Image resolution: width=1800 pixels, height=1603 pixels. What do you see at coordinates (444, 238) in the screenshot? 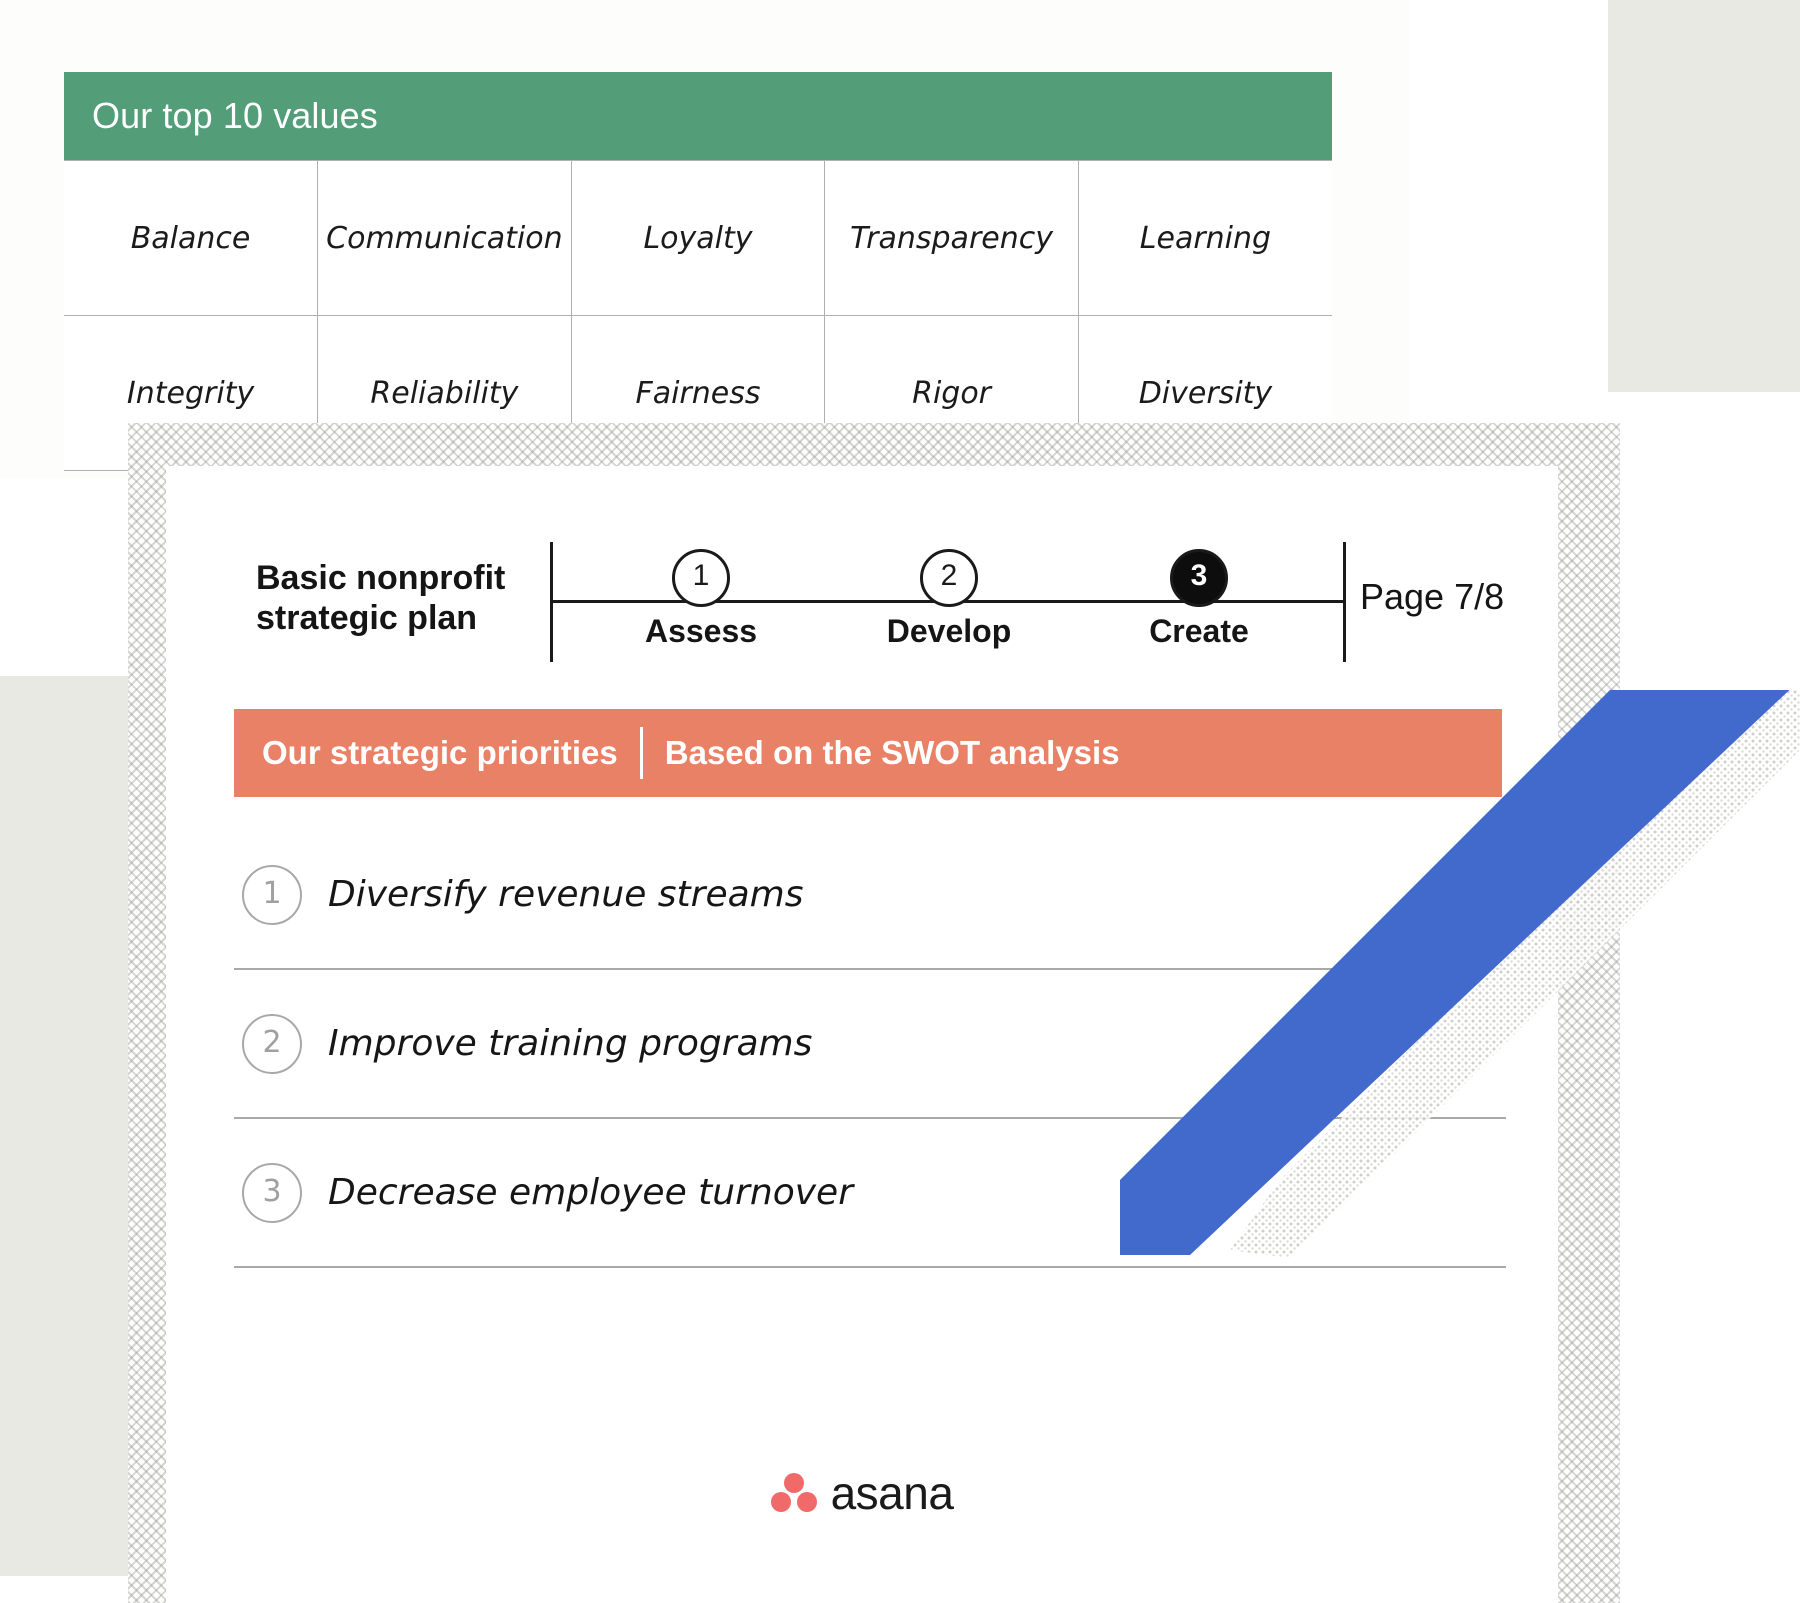
I see `value-cell: Communication` at bounding box center [444, 238].